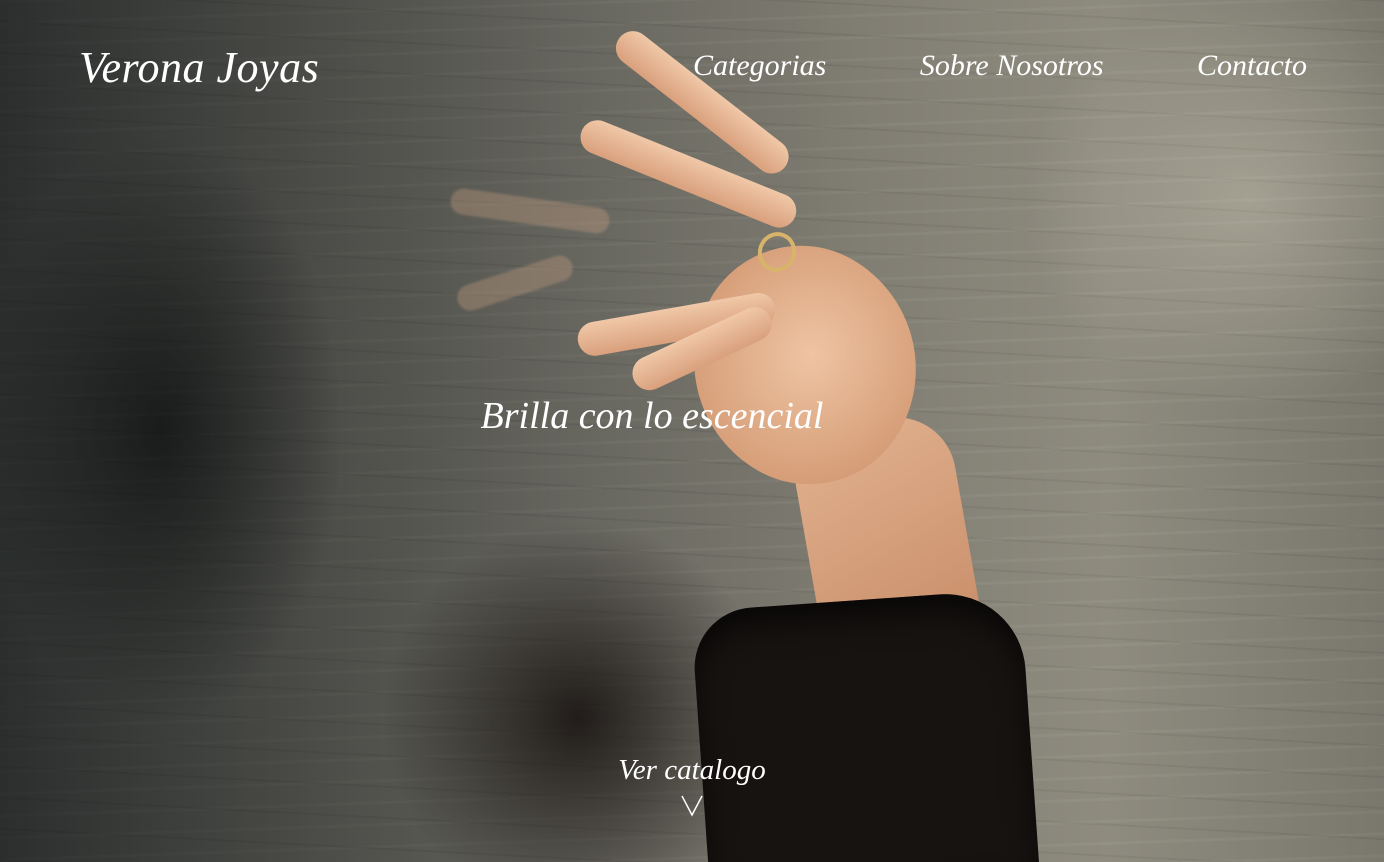 This screenshot has height=862, width=1384. Describe the element at coordinates (692, 806) in the screenshot. I see `chevron-down-icon` at that location.